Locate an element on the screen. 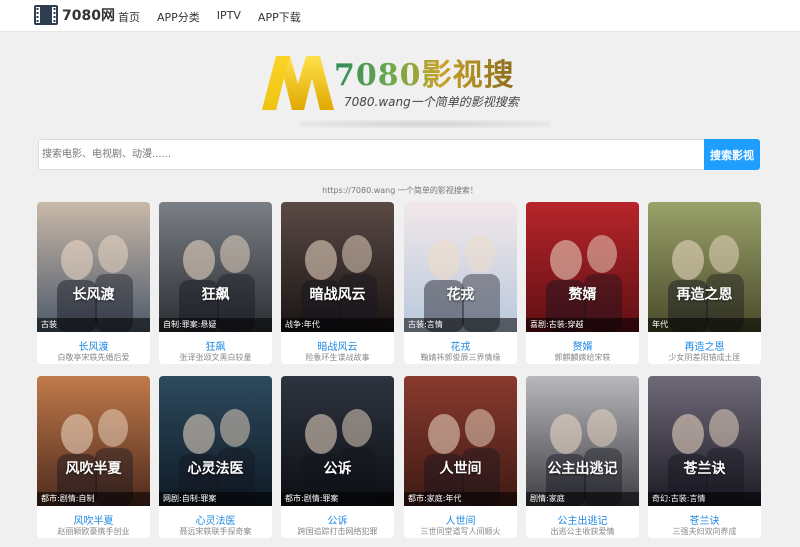  brand: 7080网 is located at coordinates (74, 15).